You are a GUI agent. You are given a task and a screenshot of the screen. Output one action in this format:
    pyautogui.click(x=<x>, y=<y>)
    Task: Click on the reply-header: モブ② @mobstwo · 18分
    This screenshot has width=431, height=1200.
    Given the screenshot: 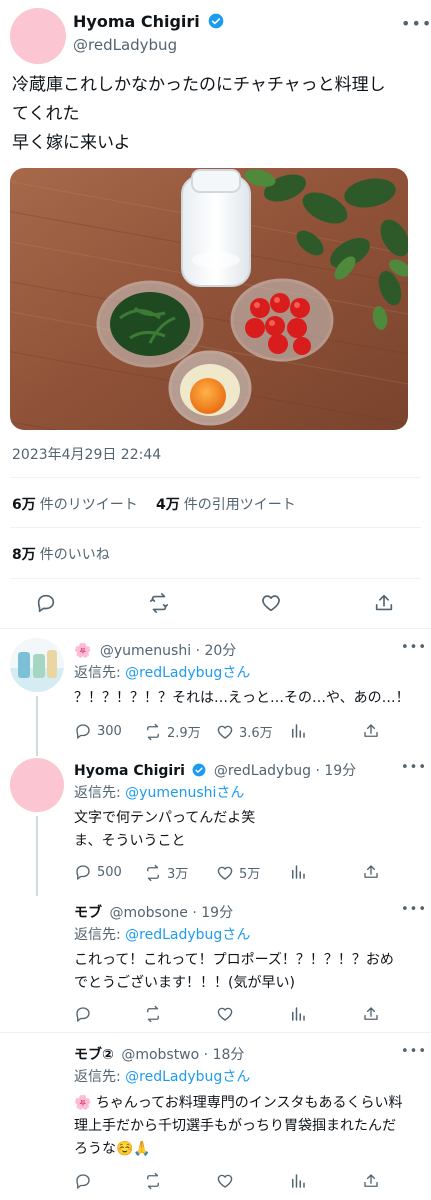 What is the action you would take?
    pyautogui.click(x=159, y=1054)
    